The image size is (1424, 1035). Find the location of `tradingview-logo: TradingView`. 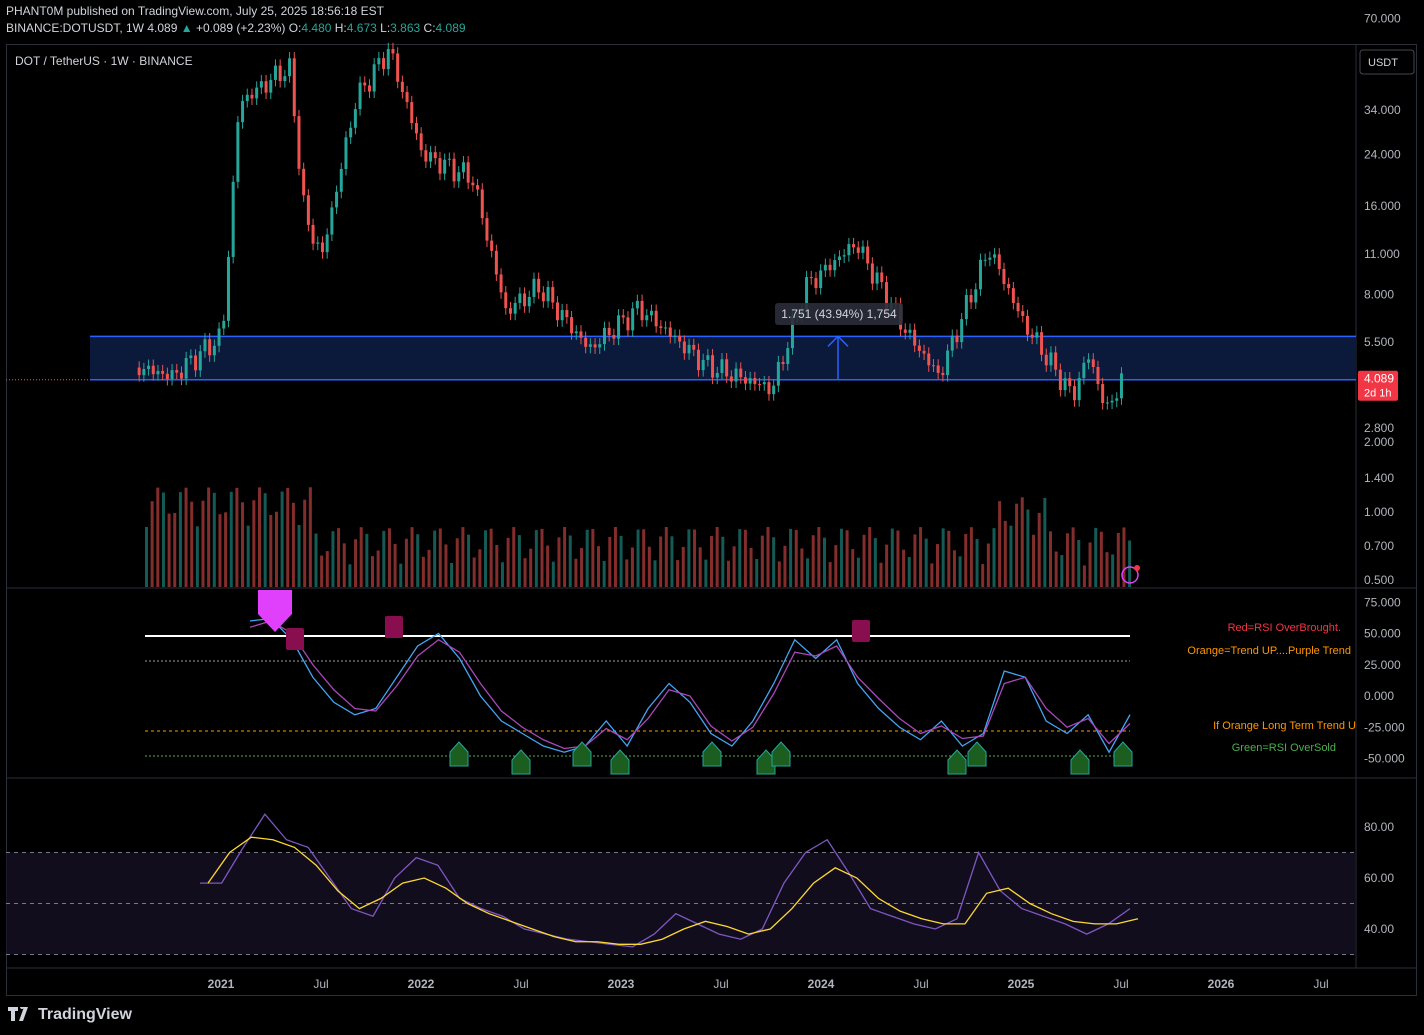

tradingview-logo: TradingView is located at coordinates (70, 1015).